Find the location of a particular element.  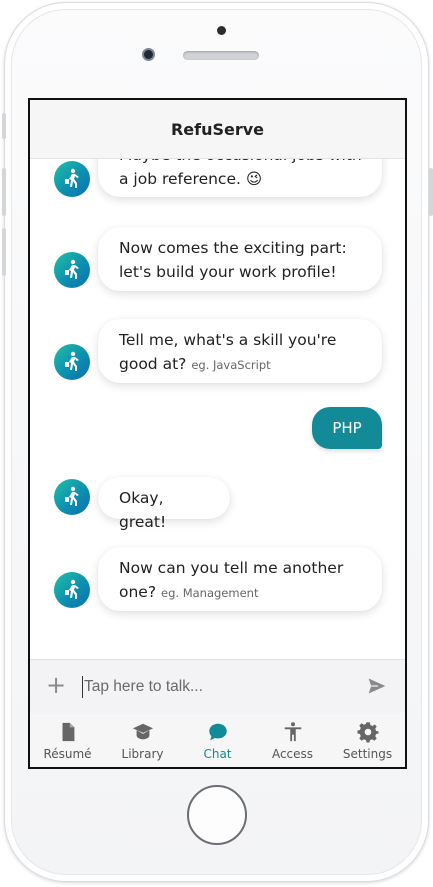

bottom-tab-bar: Résumé Library Chat Access Settings is located at coordinates (217, 740).